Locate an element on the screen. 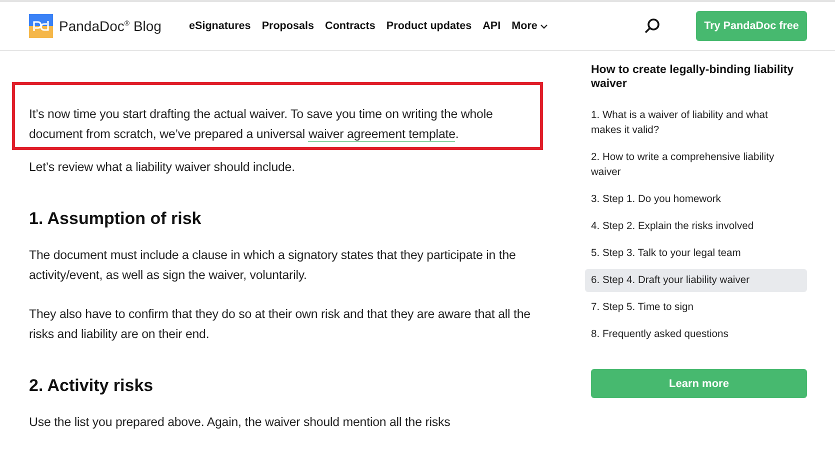  toc-item: 1. What is a waiver of liability and what makes it valid? is located at coordinates (696, 123).